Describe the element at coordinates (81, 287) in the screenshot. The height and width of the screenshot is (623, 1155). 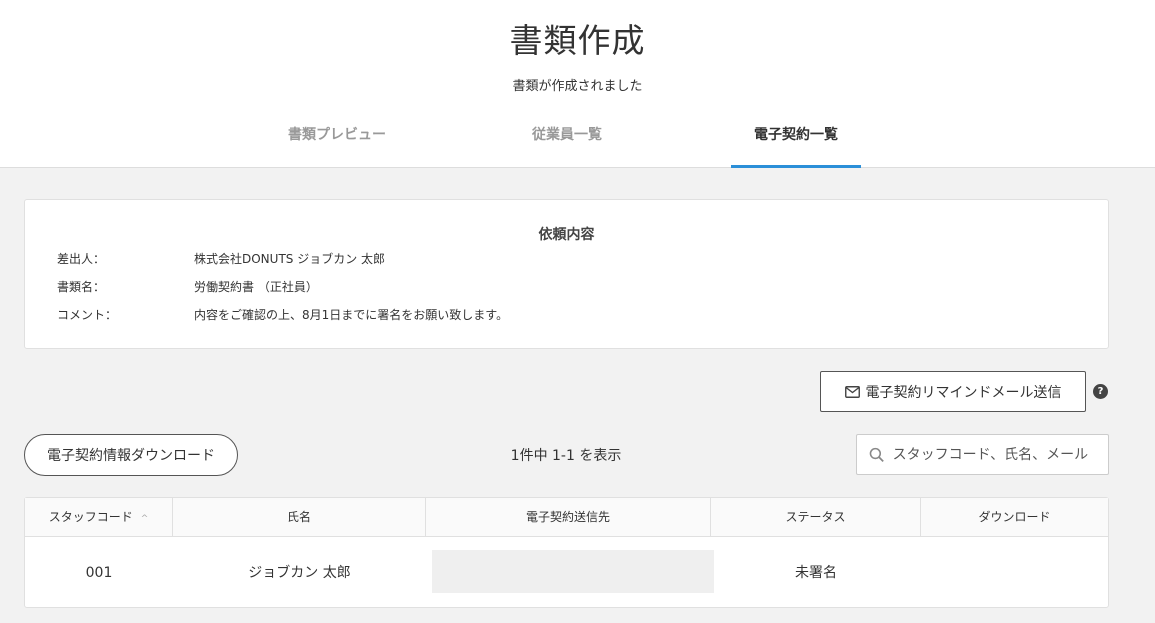
I see `document-name-label: 書類名：` at that location.